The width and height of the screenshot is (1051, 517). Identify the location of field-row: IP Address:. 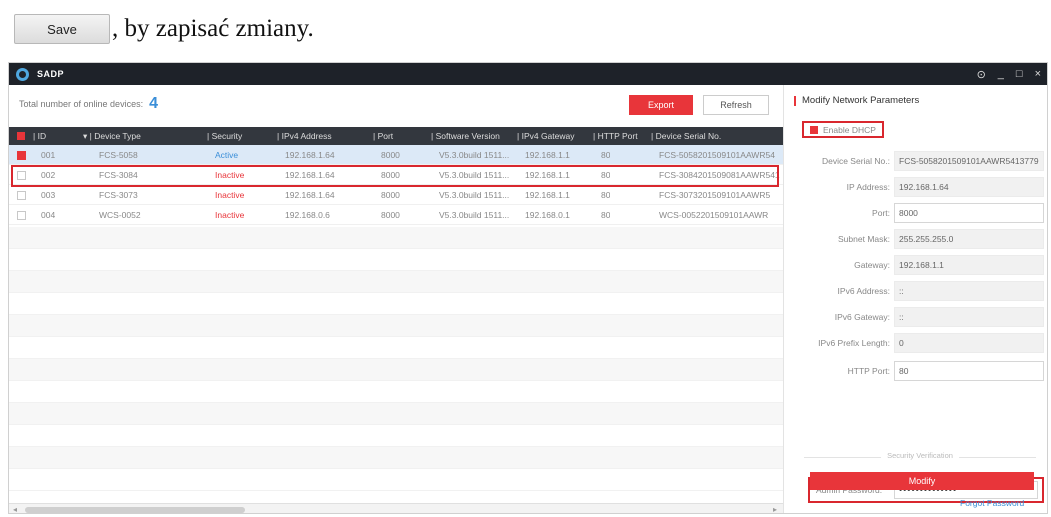
(915, 187).